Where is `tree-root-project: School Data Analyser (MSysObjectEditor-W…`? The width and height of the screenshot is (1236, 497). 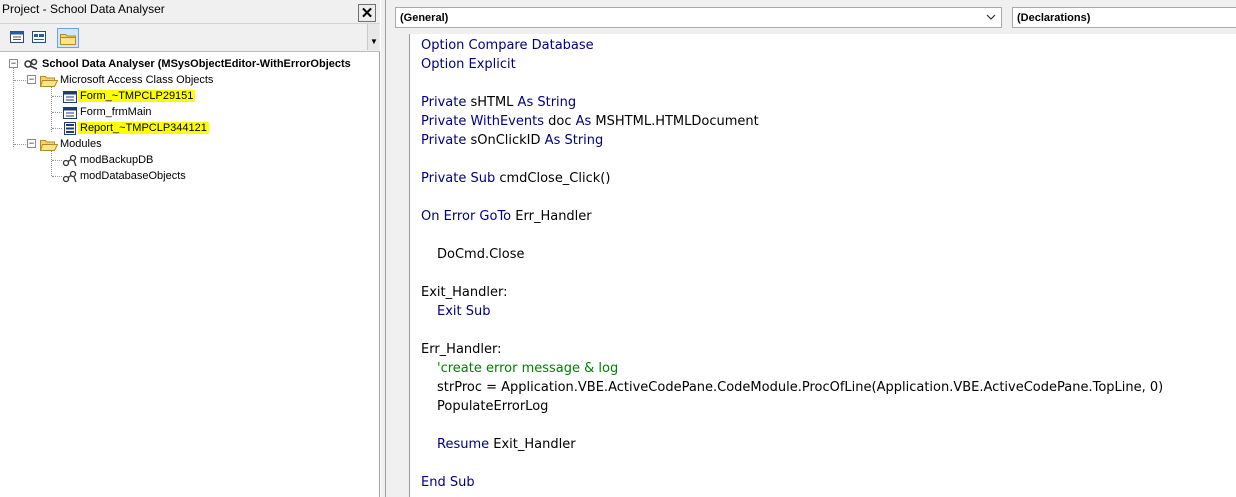
tree-root-project: School Data Analyser (MSysObjectEditor-W… is located at coordinates (187, 64).